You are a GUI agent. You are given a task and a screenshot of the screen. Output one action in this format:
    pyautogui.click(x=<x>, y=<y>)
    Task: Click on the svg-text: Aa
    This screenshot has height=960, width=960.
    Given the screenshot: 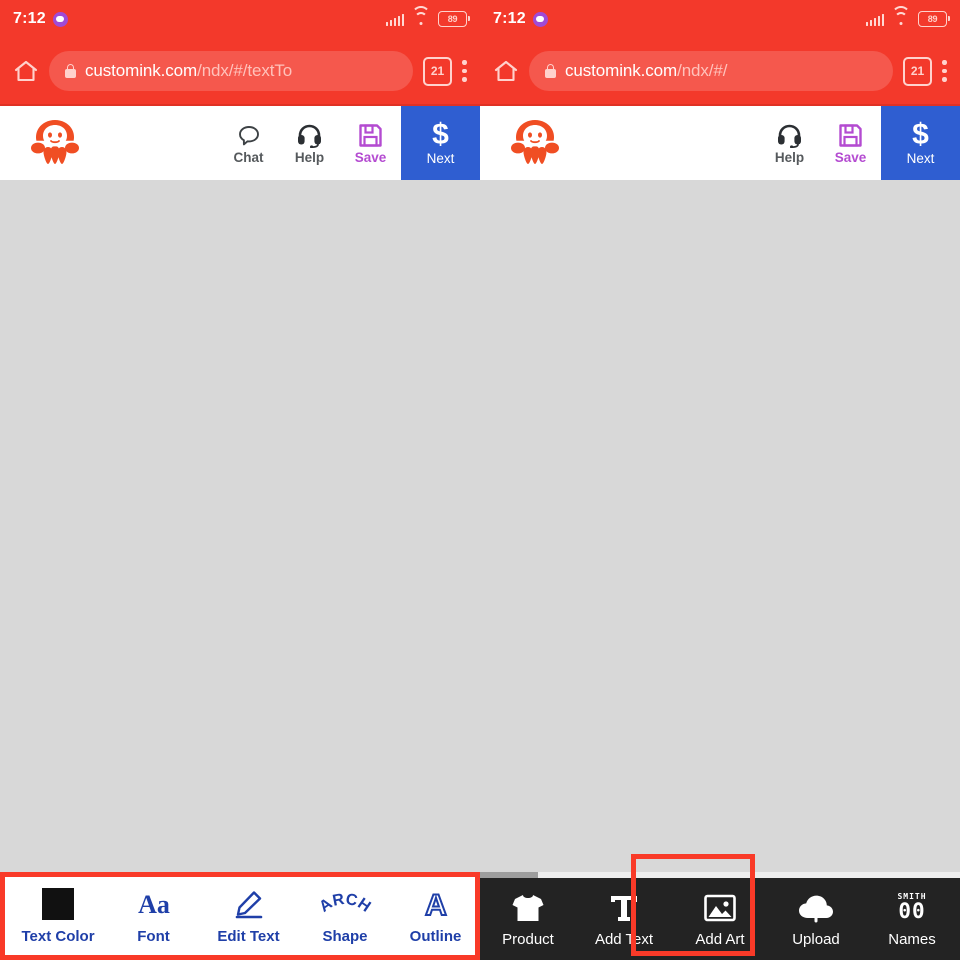 What is the action you would take?
    pyautogui.click(x=154, y=904)
    